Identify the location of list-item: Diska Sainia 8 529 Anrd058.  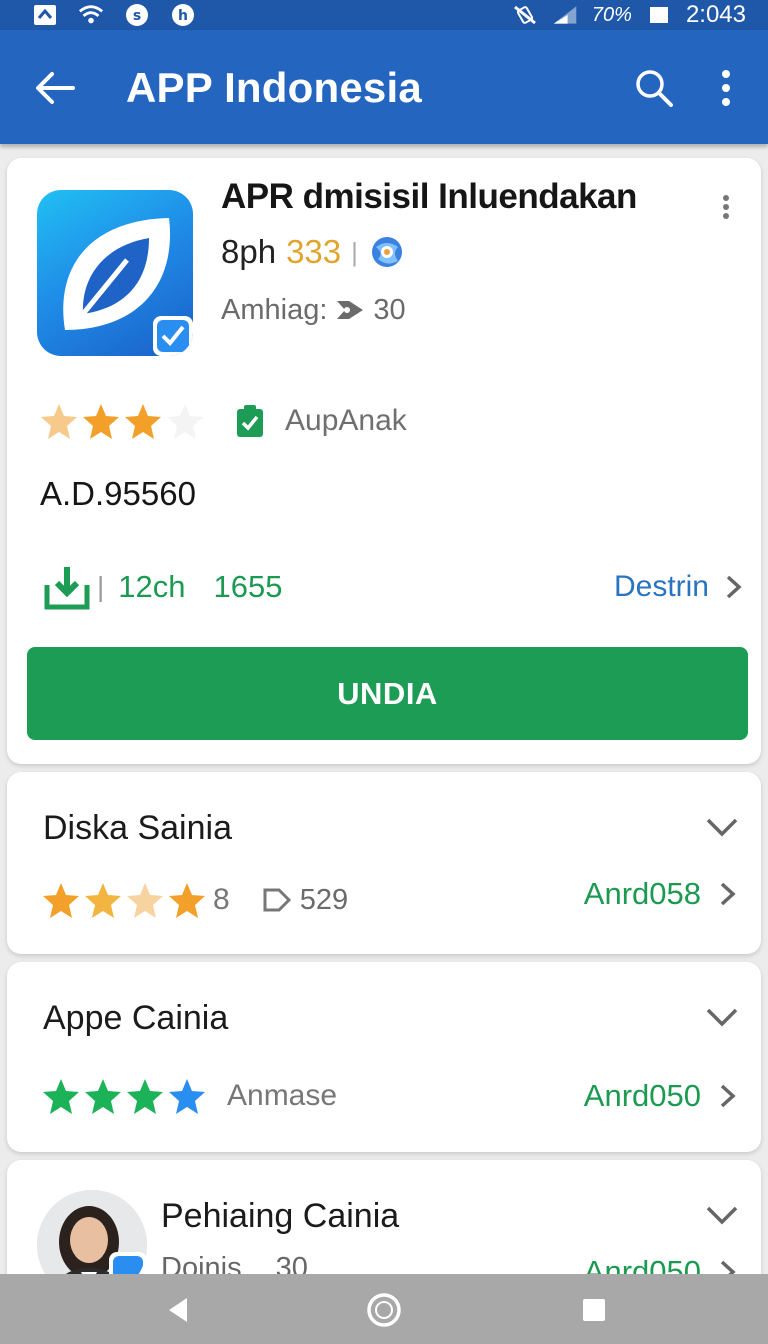
(384, 863).